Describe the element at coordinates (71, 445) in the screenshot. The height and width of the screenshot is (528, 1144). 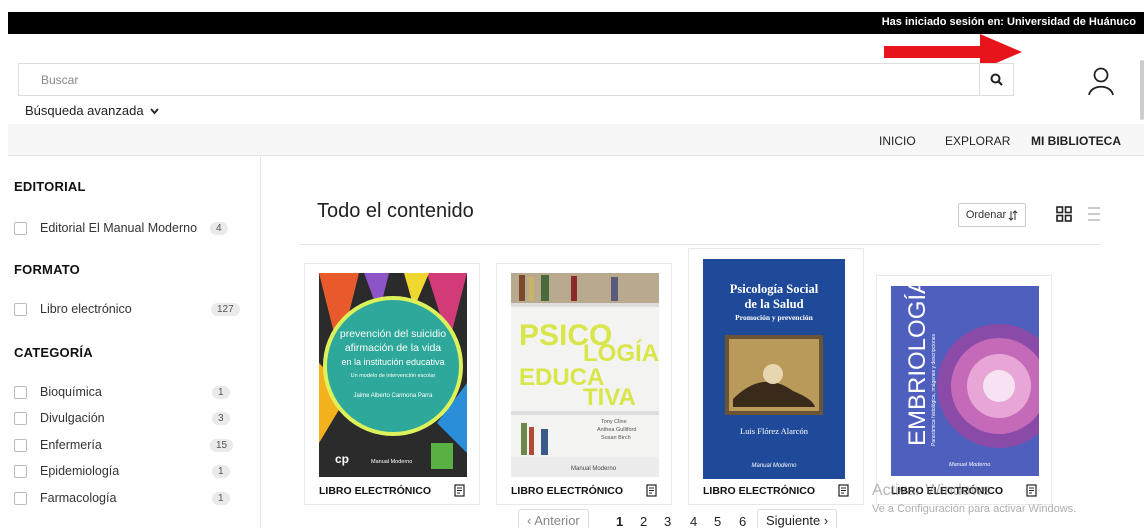
I see `facet-label: Enfermería` at that location.